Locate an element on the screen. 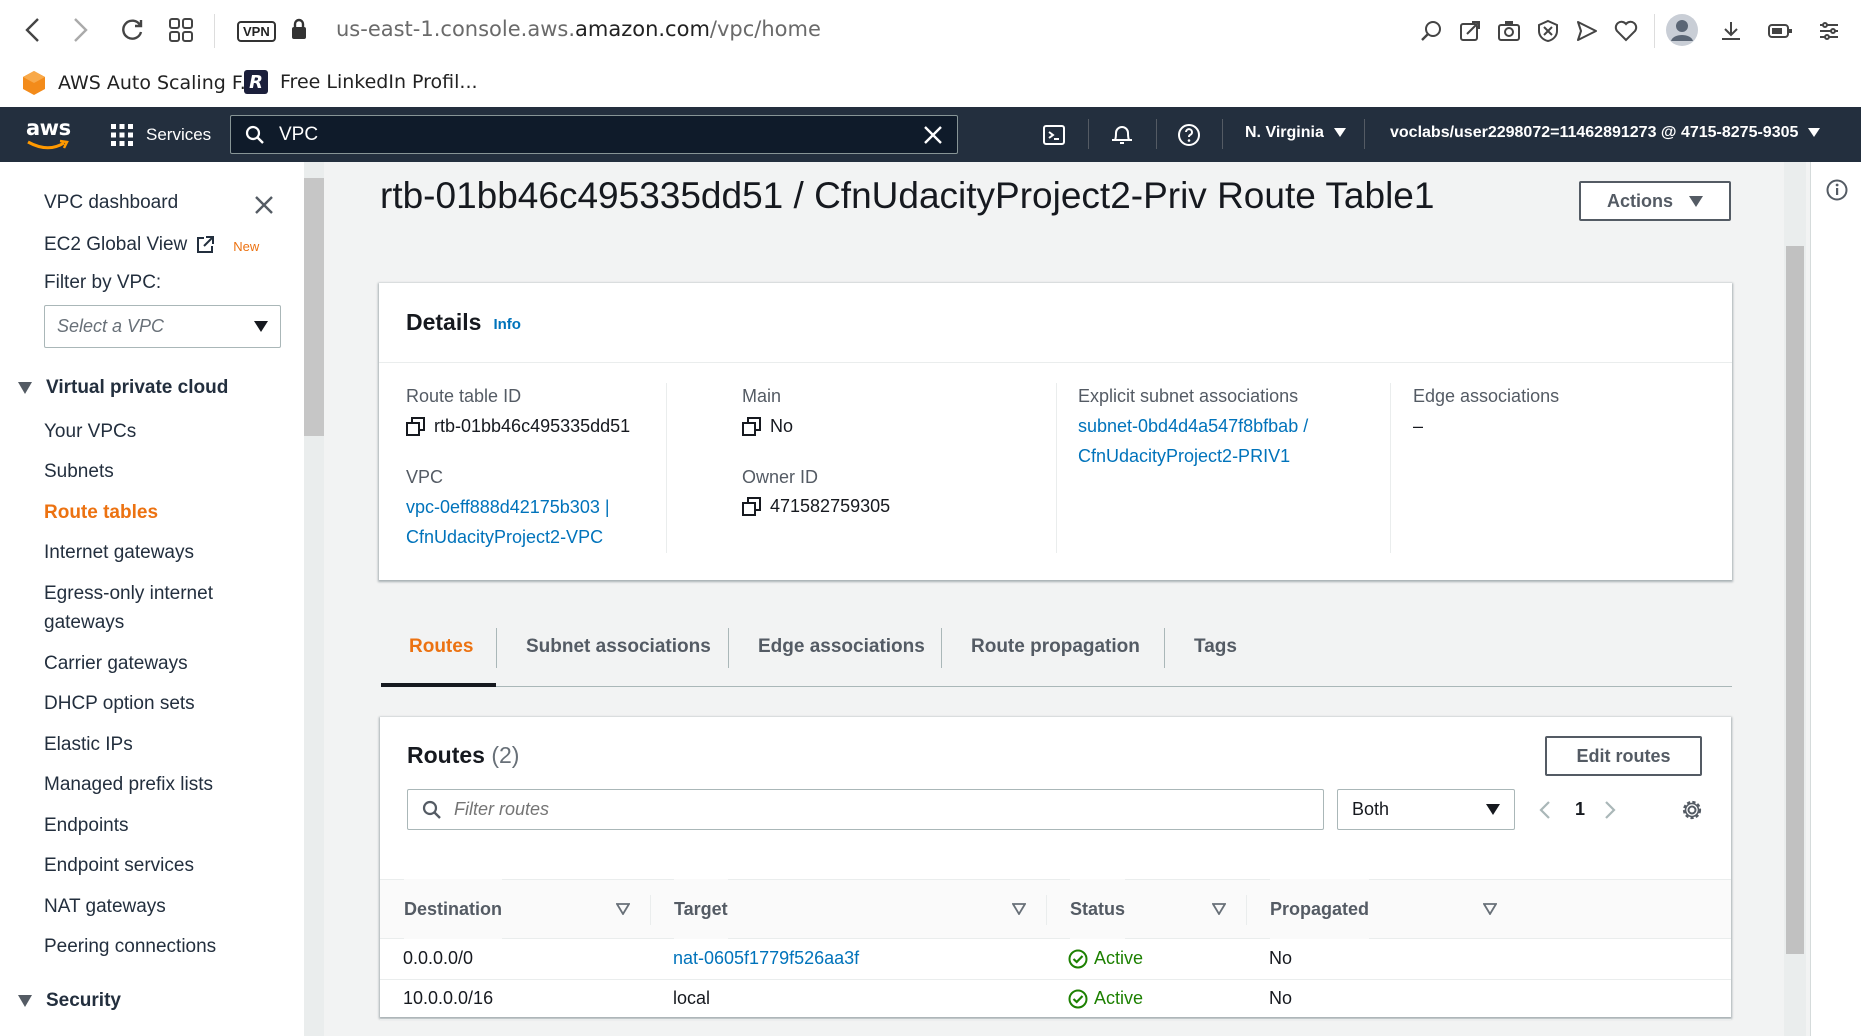 This screenshot has height=1036, width=1861. tab-subnet-associations: Subnet associations is located at coordinates (618, 647).